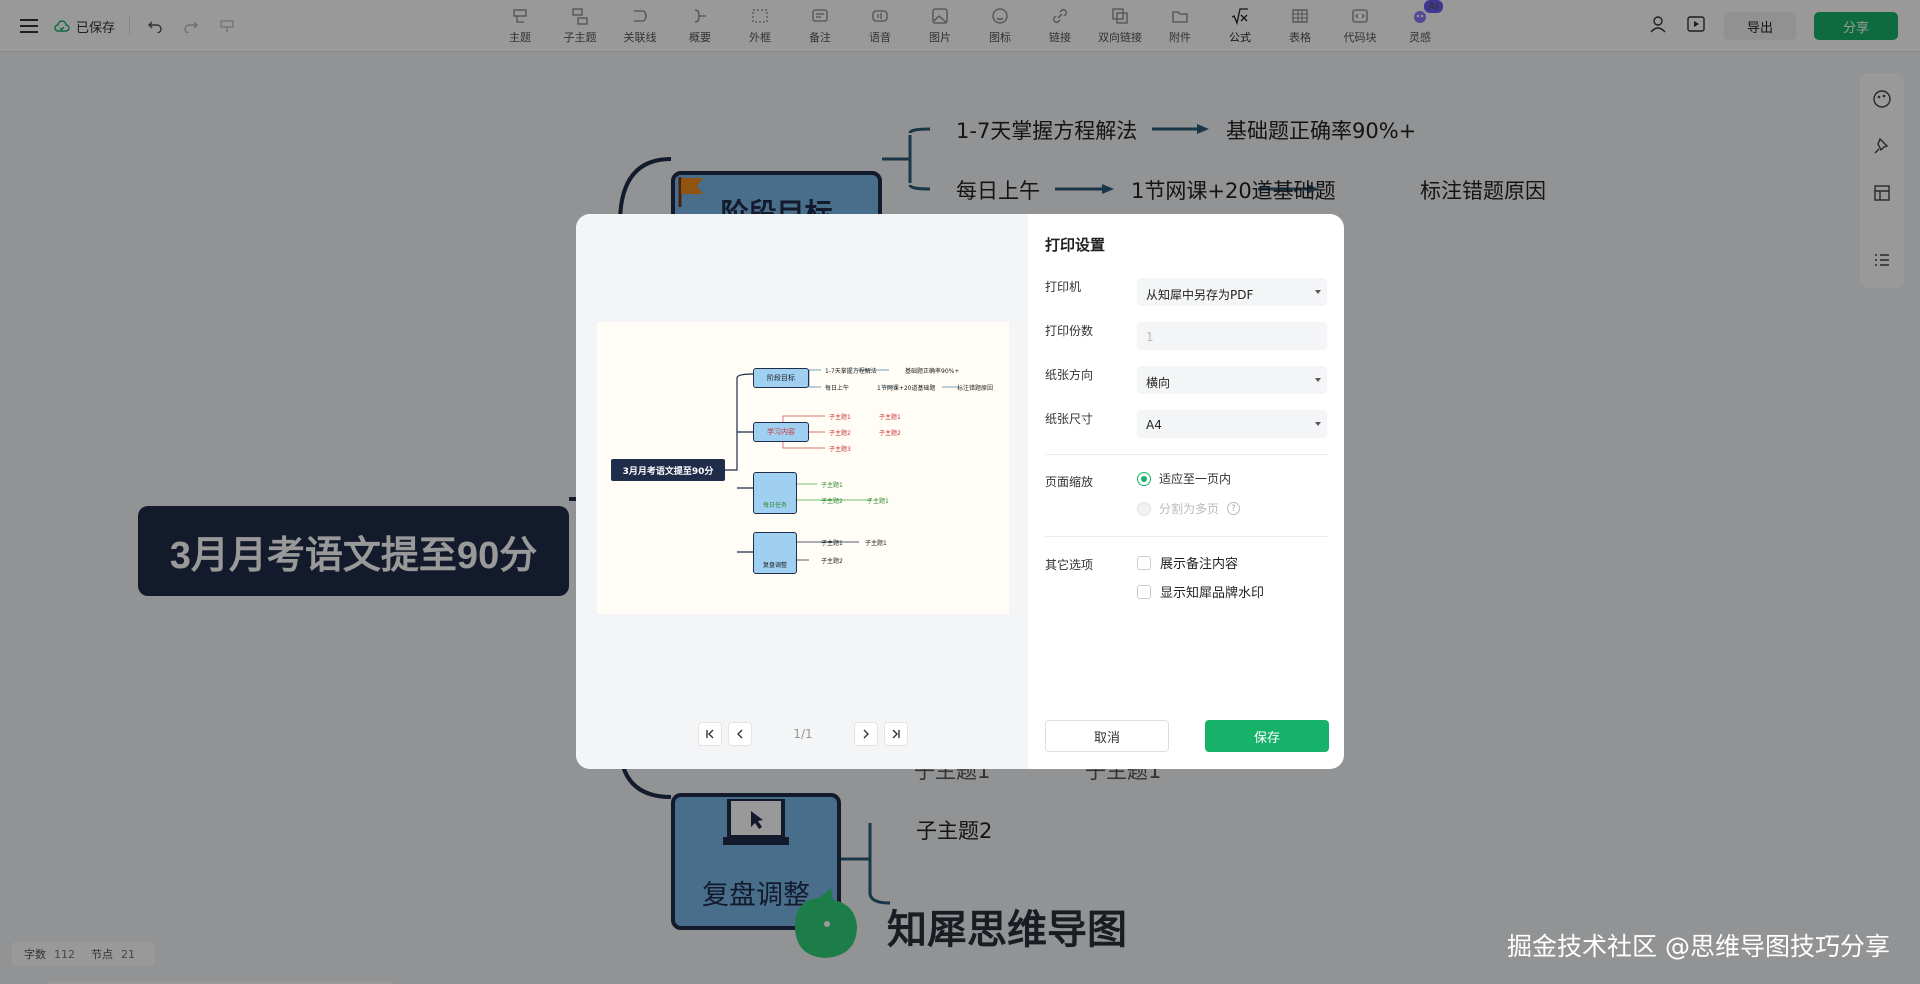 This screenshot has width=1920, height=984. Describe the element at coordinates (1069, 375) in the screenshot. I see `orientation-label: 纸张方向` at that location.